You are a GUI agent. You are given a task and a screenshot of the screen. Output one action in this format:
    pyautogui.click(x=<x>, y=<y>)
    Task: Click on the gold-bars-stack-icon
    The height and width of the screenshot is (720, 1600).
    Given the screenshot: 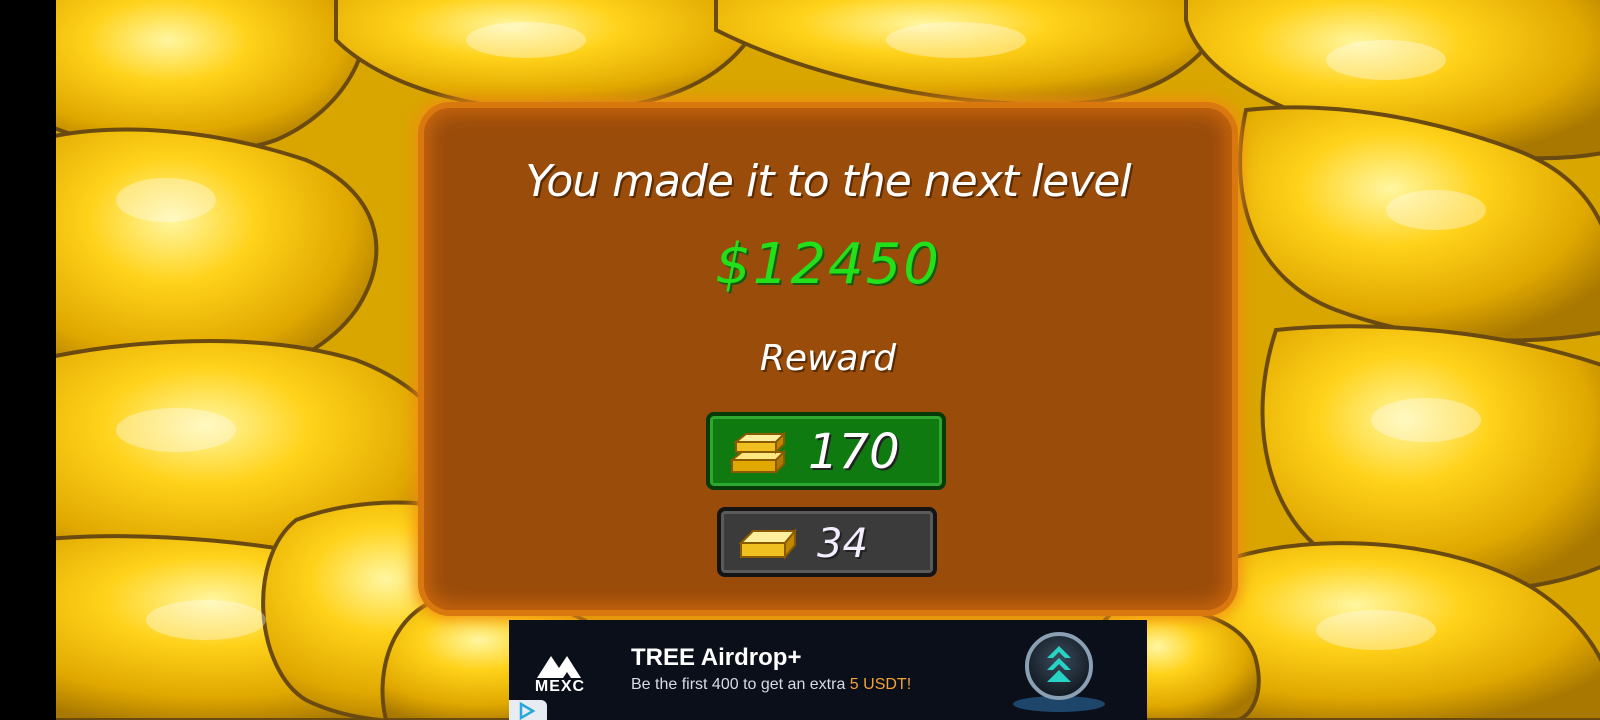 What is the action you would take?
    pyautogui.click(x=758, y=455)
    